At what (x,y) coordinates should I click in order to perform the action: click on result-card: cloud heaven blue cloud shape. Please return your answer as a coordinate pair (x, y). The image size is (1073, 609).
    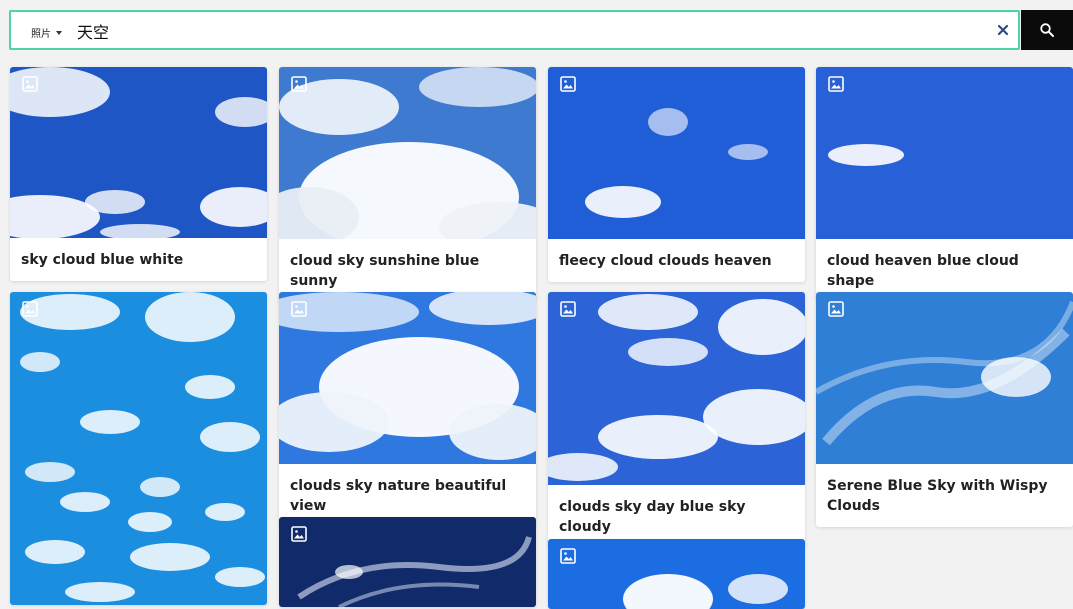
    Looking at the image, I should click on (944, 184).